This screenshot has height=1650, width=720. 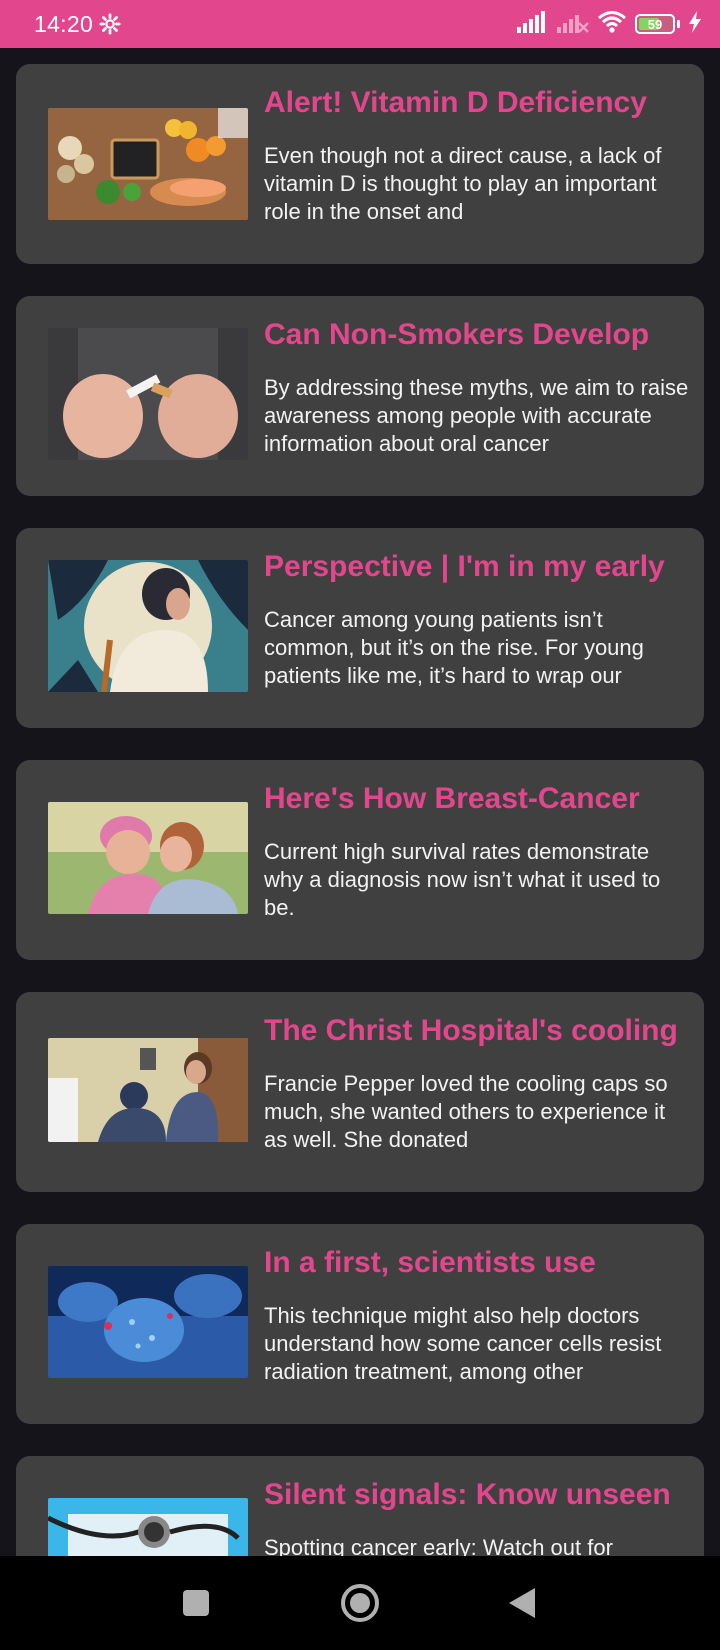 I want to click on article-title: Silent signals: Know unseen, so click(x=477, y=1495).